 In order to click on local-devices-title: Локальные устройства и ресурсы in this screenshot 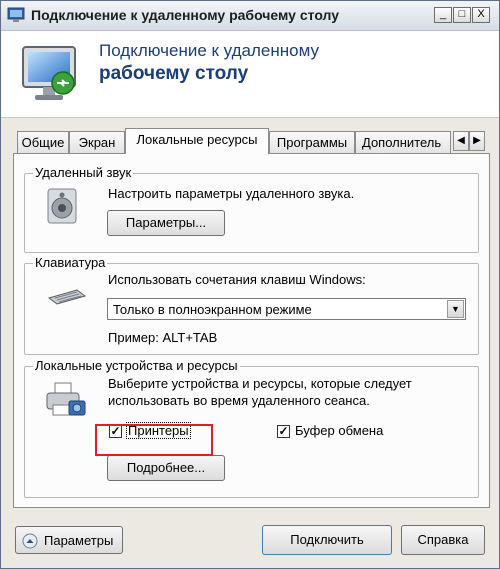, I will do `click(136, 365)`.